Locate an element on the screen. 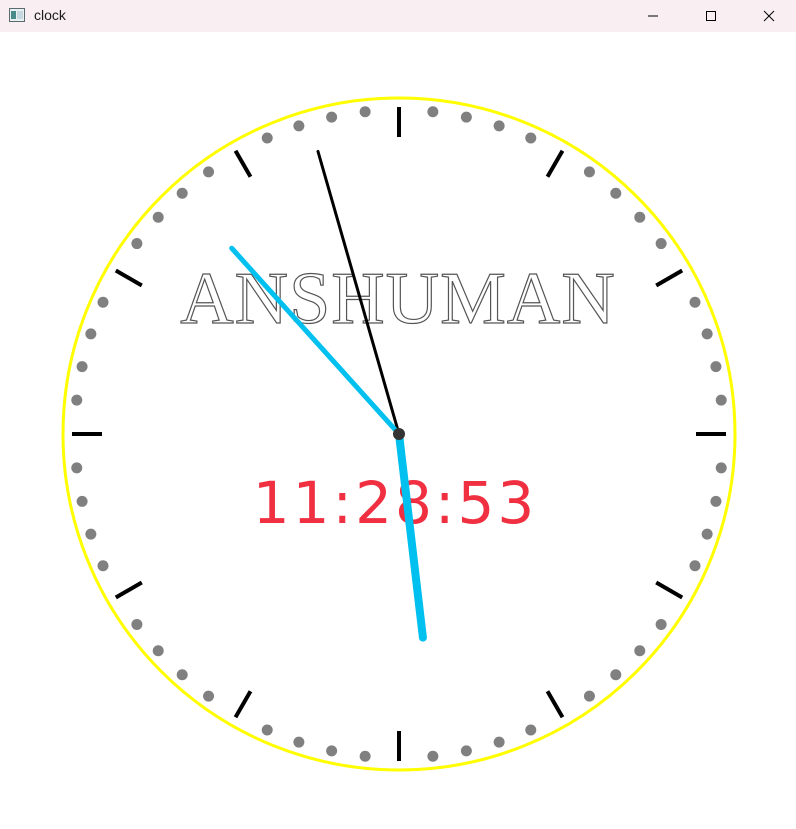  maximize-button is located at coordinates (711, 16).